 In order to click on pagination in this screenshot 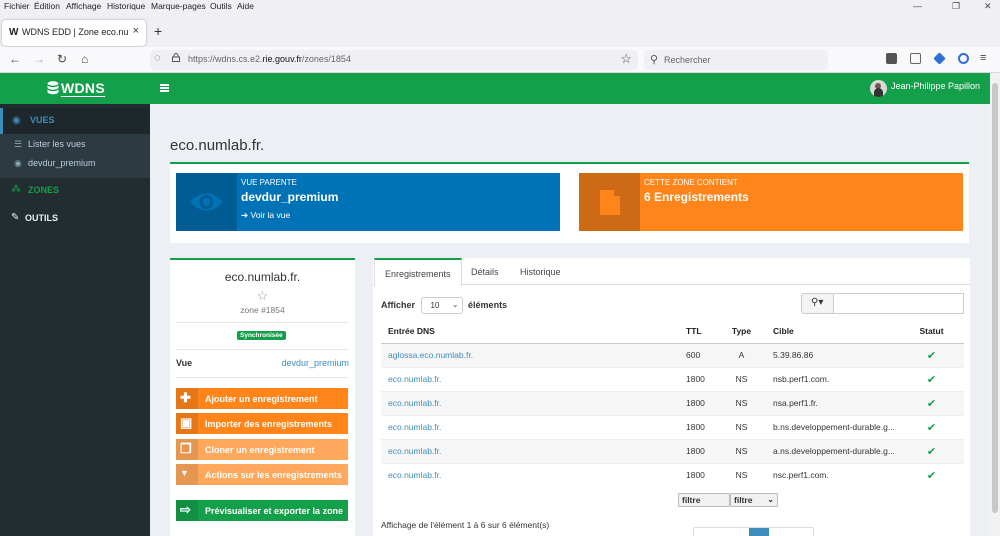, I will do `click(753, 531)`.